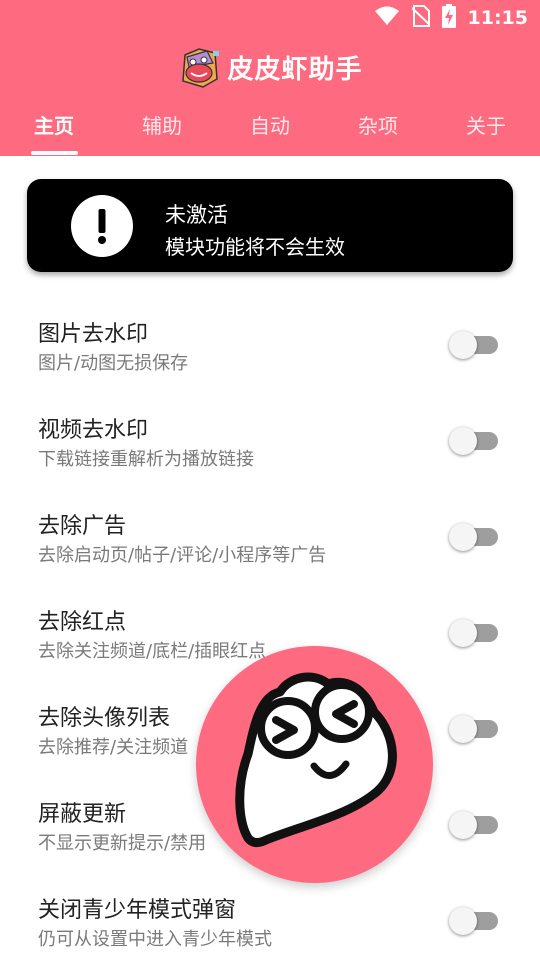  What do you see at coordinates (295, 69) in the screenshot?
I see `app-title: 皮皮虾助手` at bounding box center [295, 69].